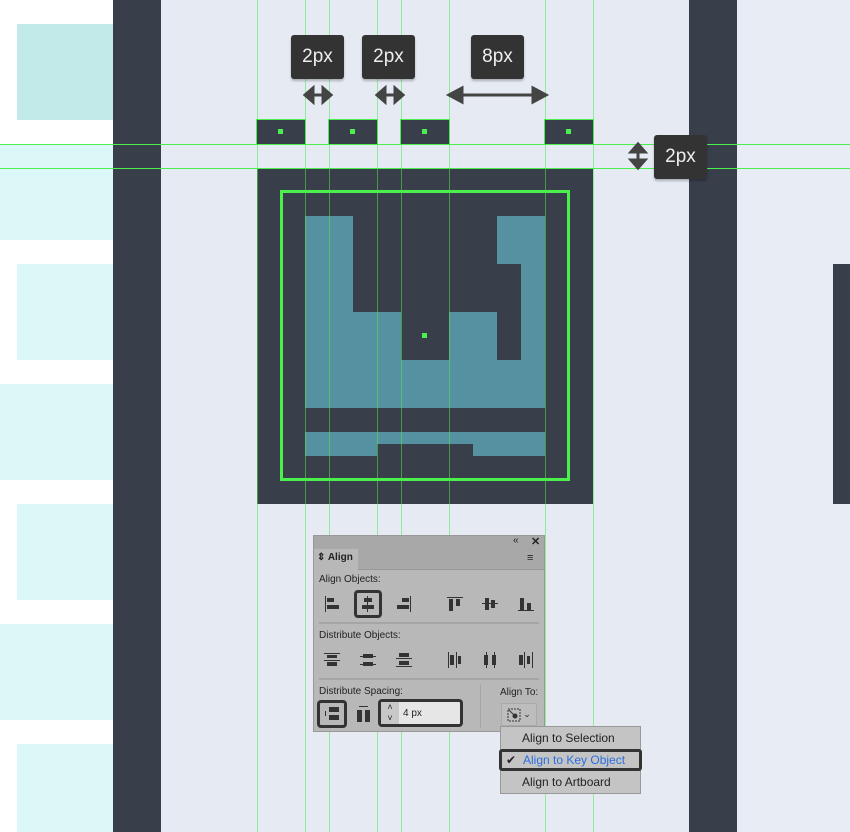 The height and width of the screenshot is (832, 850). Describe the element at coordinates (566, 782) in the screenshot. I see `menu-item-label: Align to Artboard` at that location.